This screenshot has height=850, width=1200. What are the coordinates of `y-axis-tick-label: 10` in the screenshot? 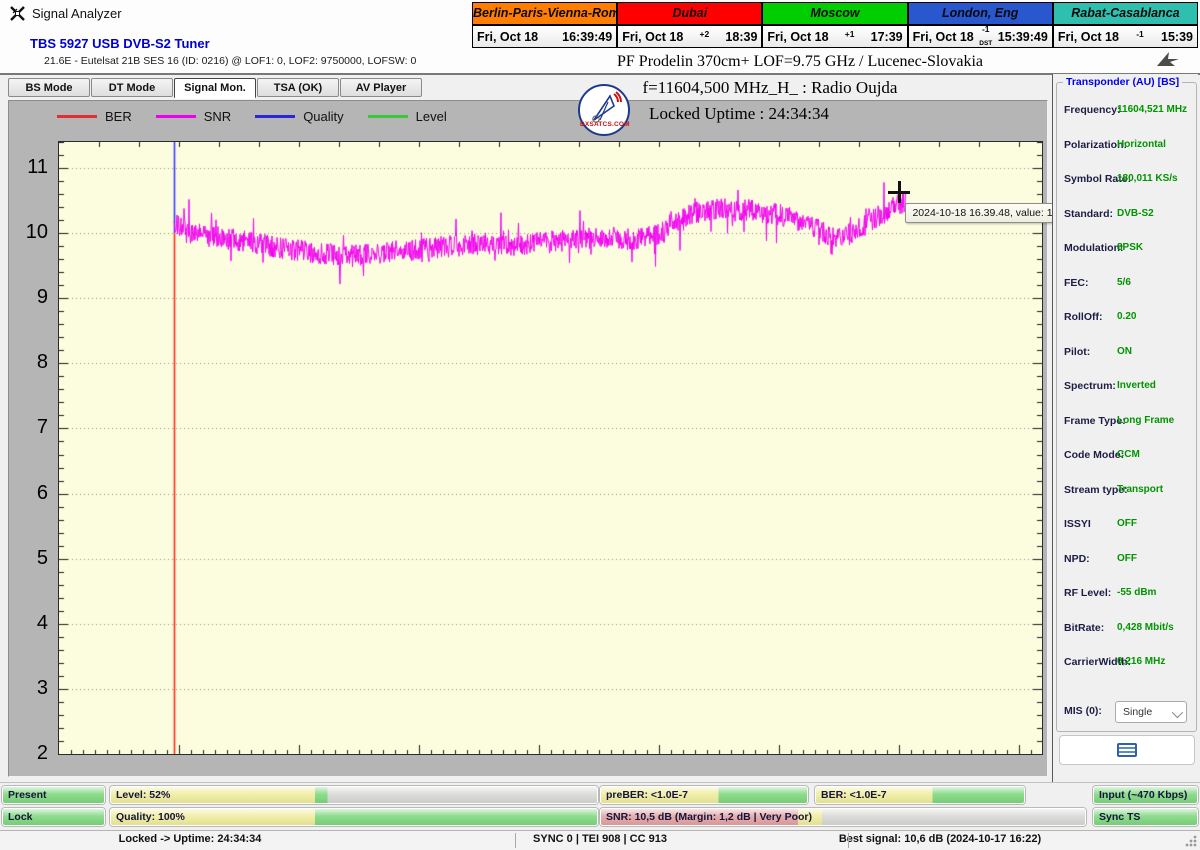 It's located at (36, 232).